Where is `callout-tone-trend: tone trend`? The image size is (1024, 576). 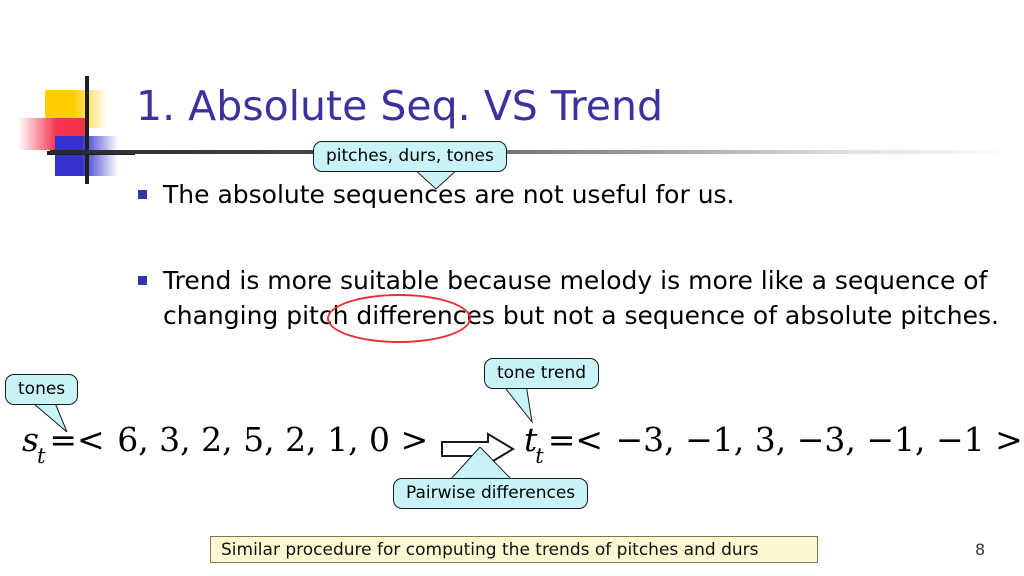
callout-tone-trend: tone trend is located at coordinates (542, 391).